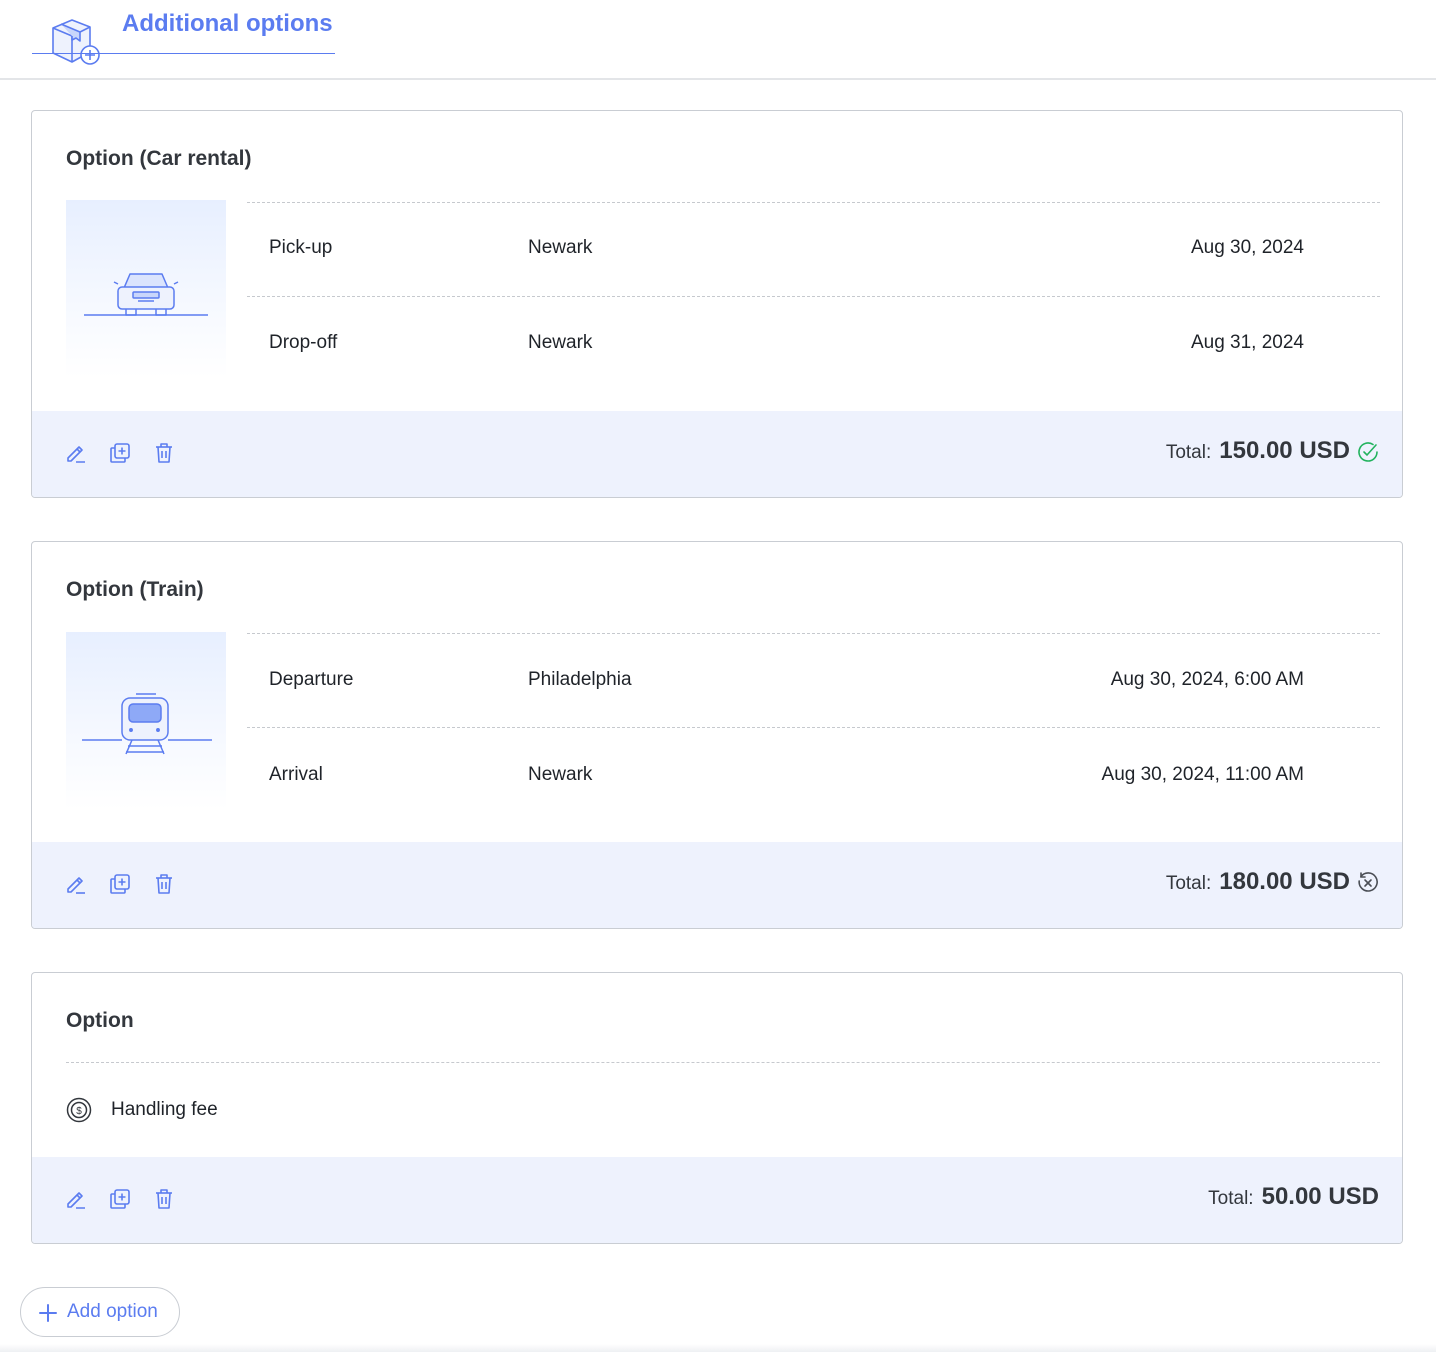  What do you see at coordinates (164, 1109) in the screenshot?
I see `fee-label: Handling fee` at bounding box center [164, 1109].